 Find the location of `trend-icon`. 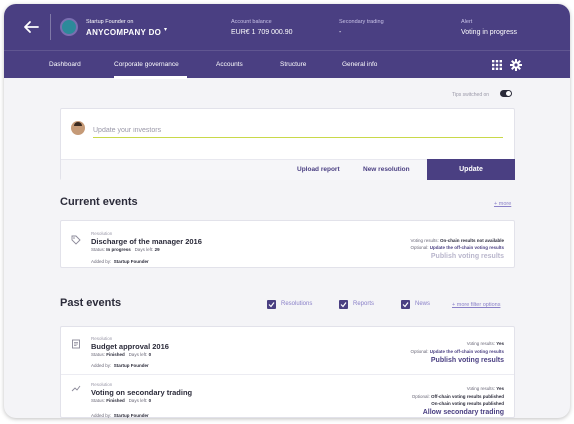

trend-icon is located at coordinates (76, 388).